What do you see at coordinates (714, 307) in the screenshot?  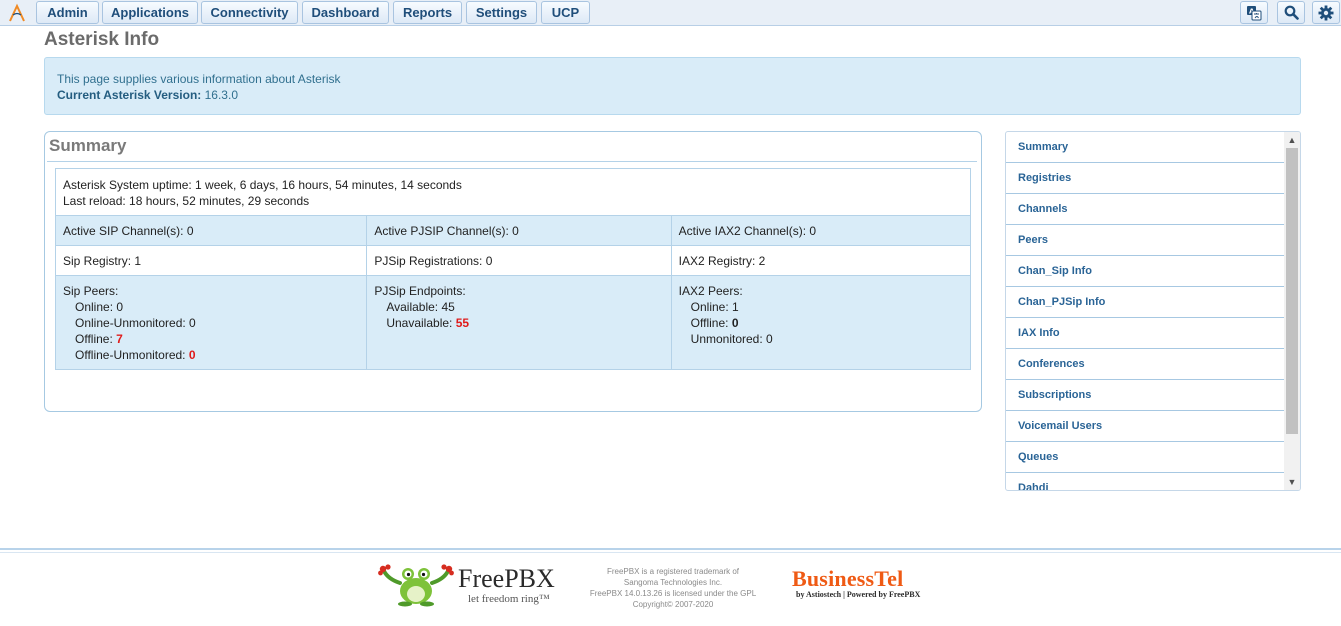 I see `iax2-peers-online: Online: 1` at bounding box center [714, 307].